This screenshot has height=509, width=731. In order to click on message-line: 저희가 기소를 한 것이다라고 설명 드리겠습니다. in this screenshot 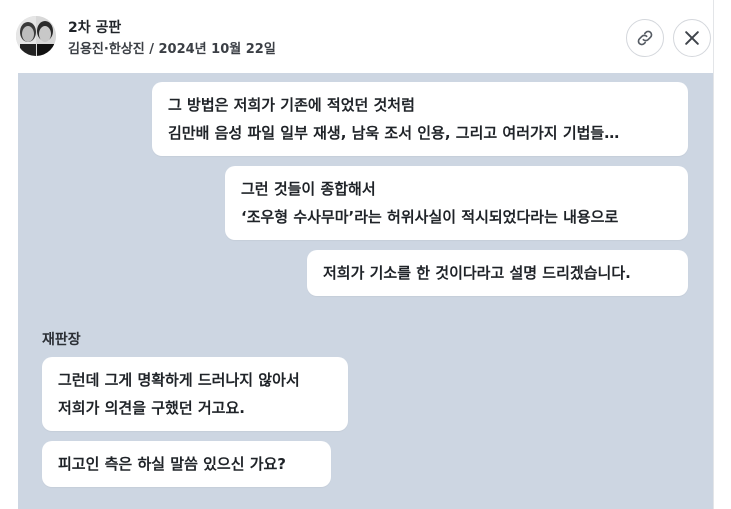, I will do `click(477, 273)`.